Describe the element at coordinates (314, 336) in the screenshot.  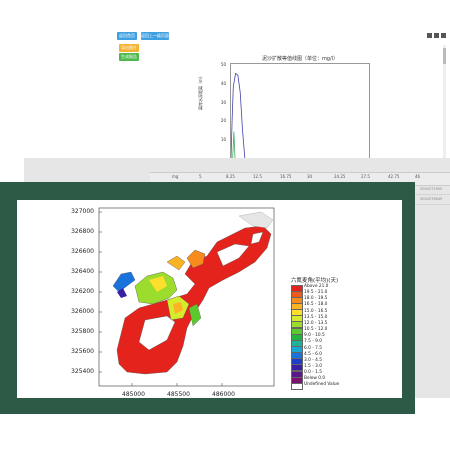
I see `legend-label: 9.0 - 10.5` at that location.